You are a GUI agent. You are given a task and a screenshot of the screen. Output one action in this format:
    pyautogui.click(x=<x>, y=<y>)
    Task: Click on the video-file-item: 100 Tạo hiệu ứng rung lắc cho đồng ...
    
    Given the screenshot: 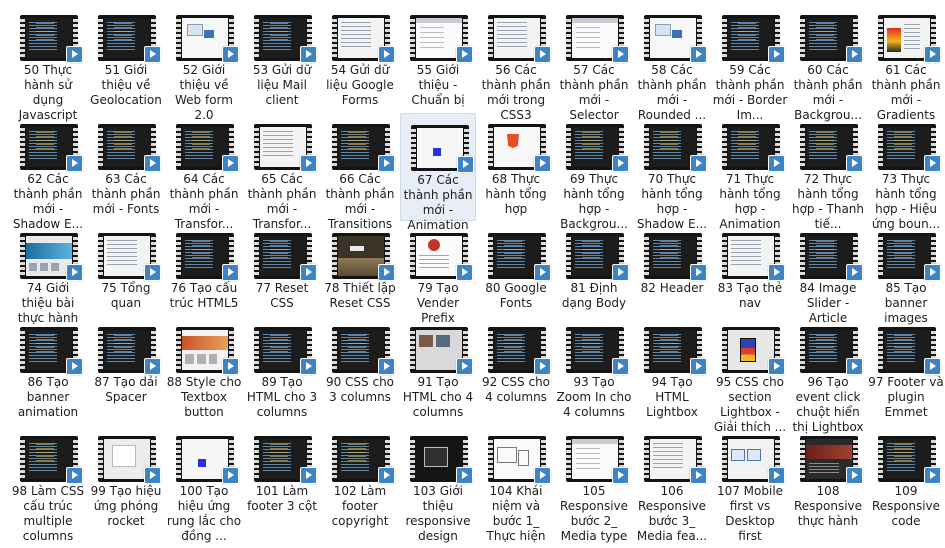 What is the action you would take?
    pyautogui.click(x=204, y=484)
    